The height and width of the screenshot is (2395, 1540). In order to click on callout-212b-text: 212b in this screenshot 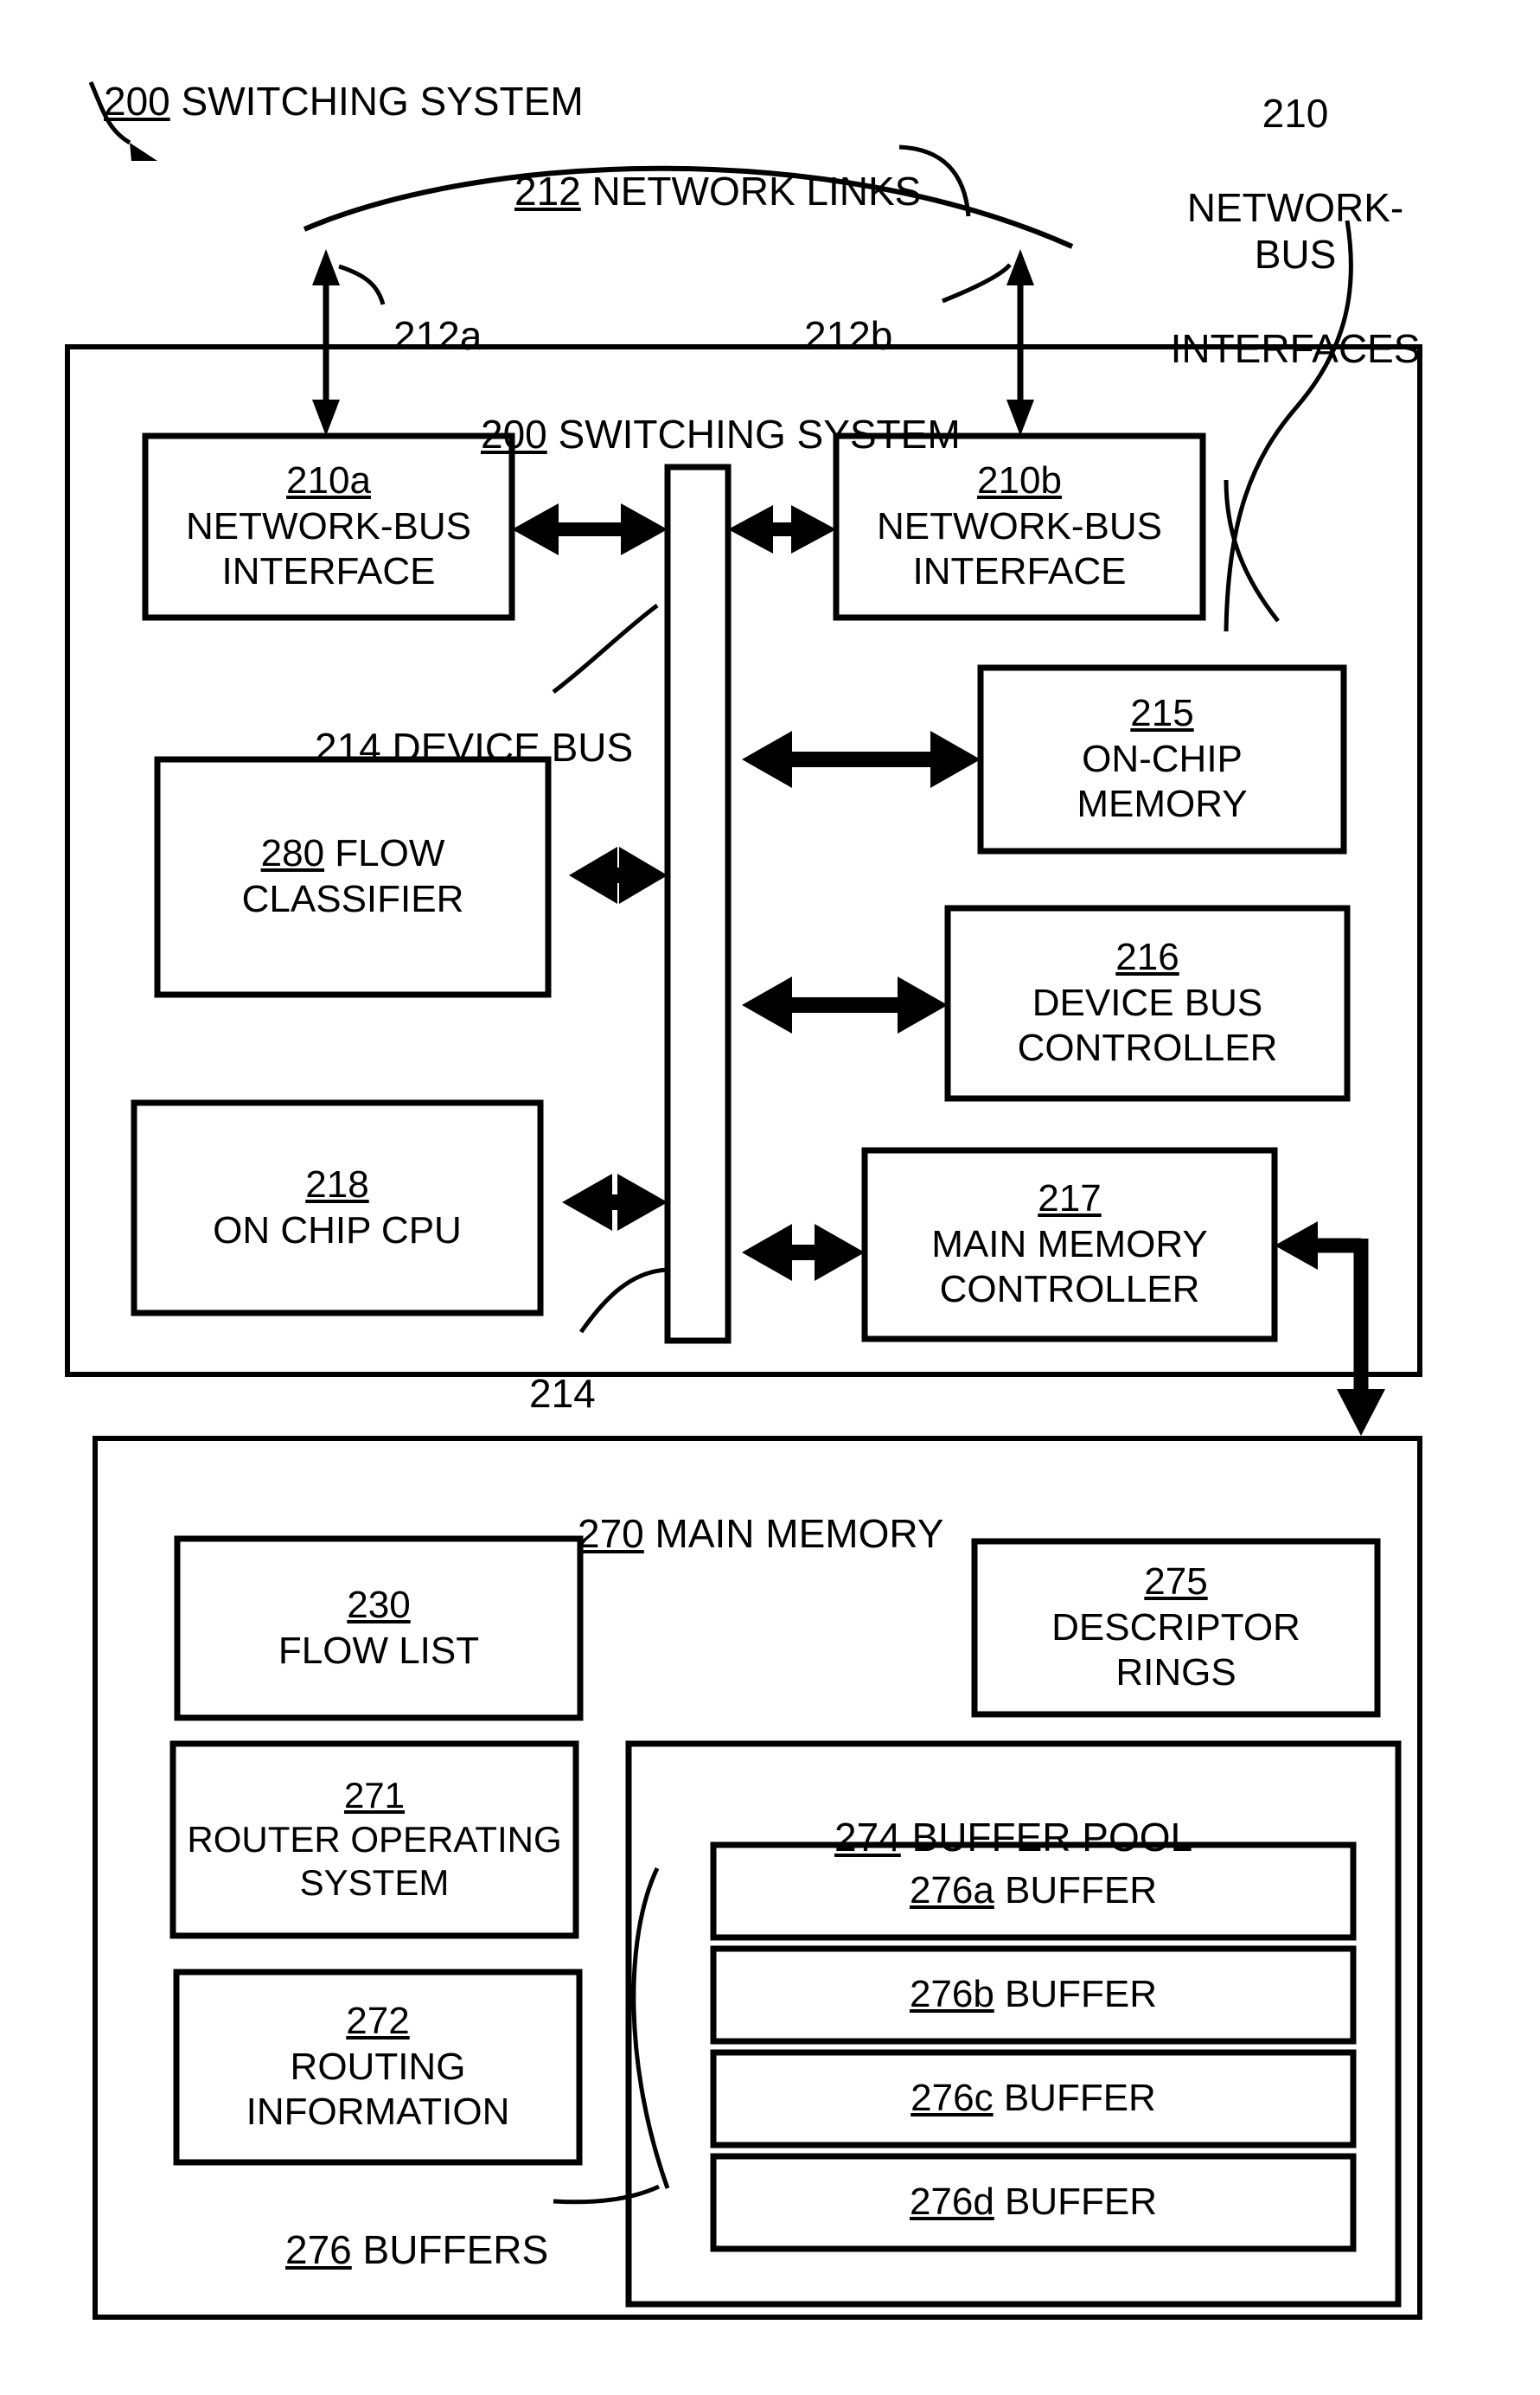, I will do `click(848, 336)`.